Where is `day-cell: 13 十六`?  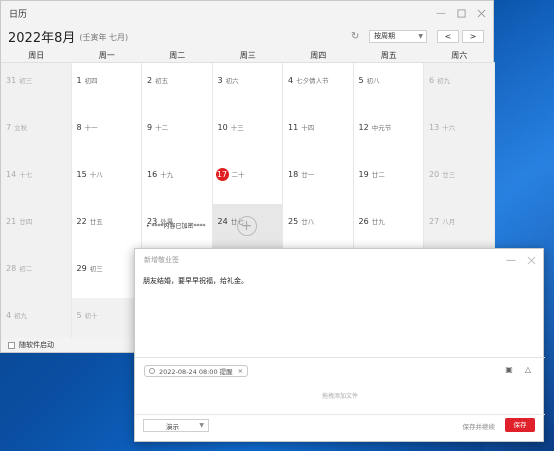
day-cell: 13 十六 is located at coordinates (459, 133).